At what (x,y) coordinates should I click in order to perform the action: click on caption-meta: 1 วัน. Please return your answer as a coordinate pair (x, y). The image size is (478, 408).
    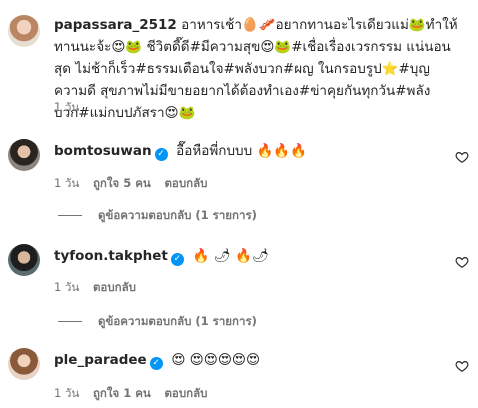
    Looking at the image, I should click on (71, 108).